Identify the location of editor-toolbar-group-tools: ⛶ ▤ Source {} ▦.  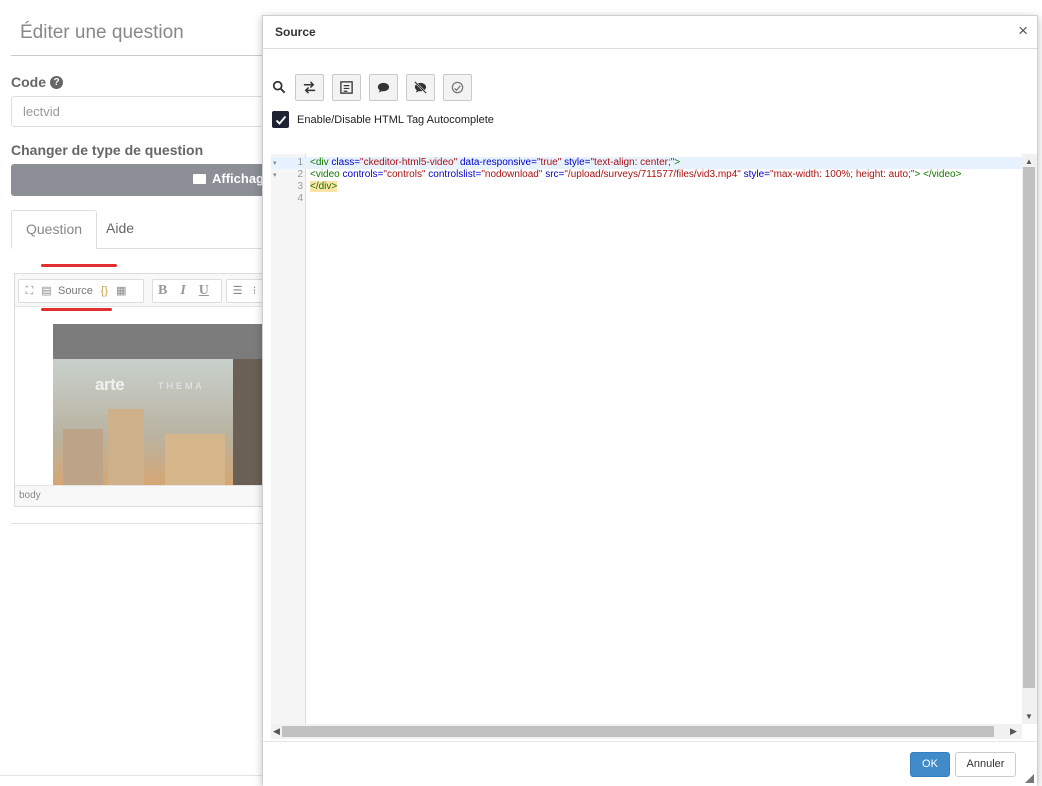
(81, 291).